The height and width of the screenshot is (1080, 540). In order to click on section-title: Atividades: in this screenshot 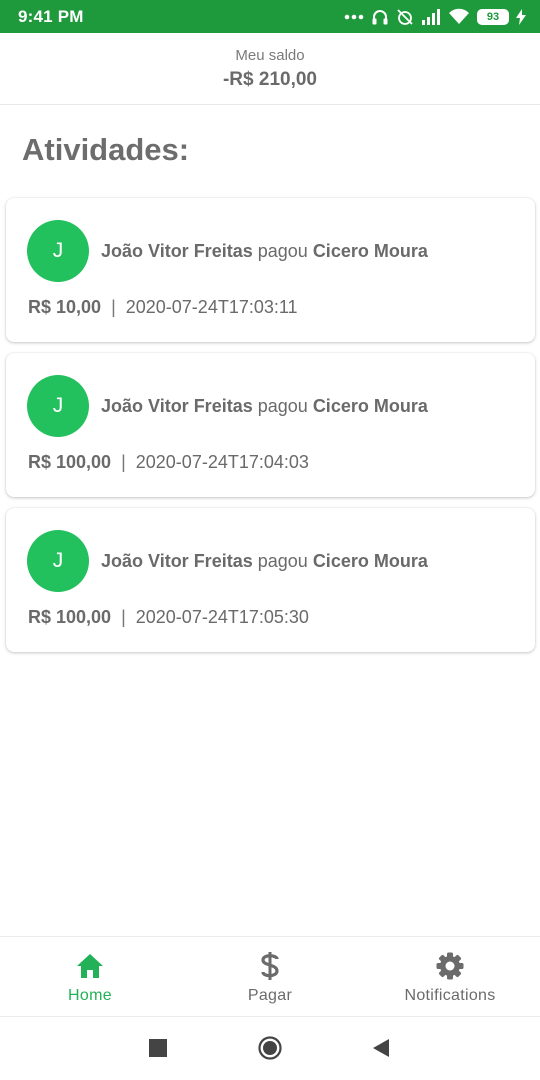, I will do `click(106, 149)`.